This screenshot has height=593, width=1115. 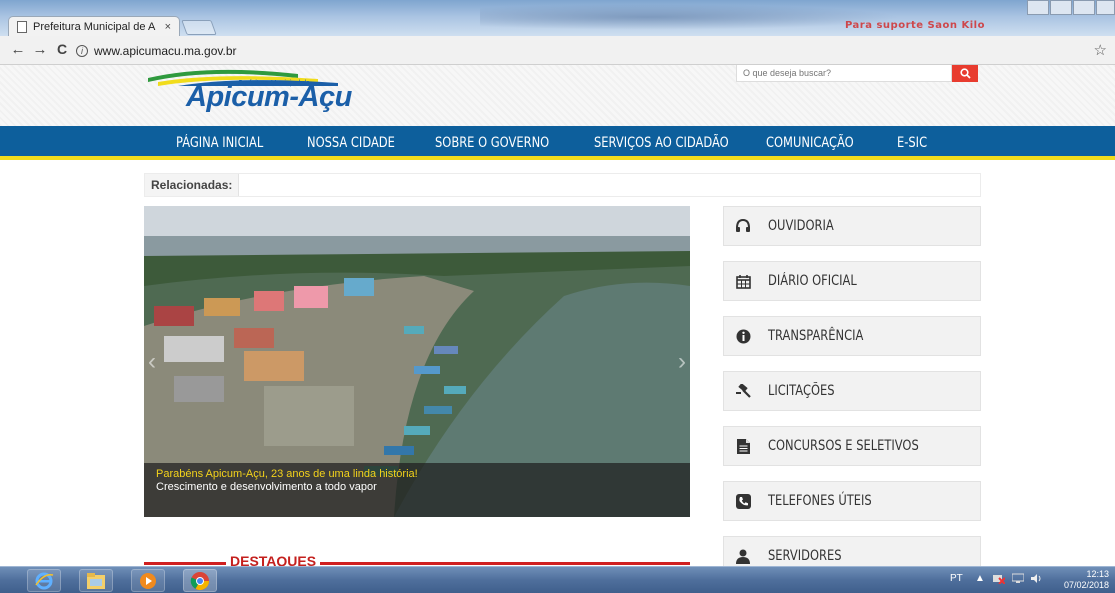 What do you see at coordinates (801, 226) in the screenshot?
I see `sidebar-item-label: OUVIDORIA` at bounding box center [801, 226].